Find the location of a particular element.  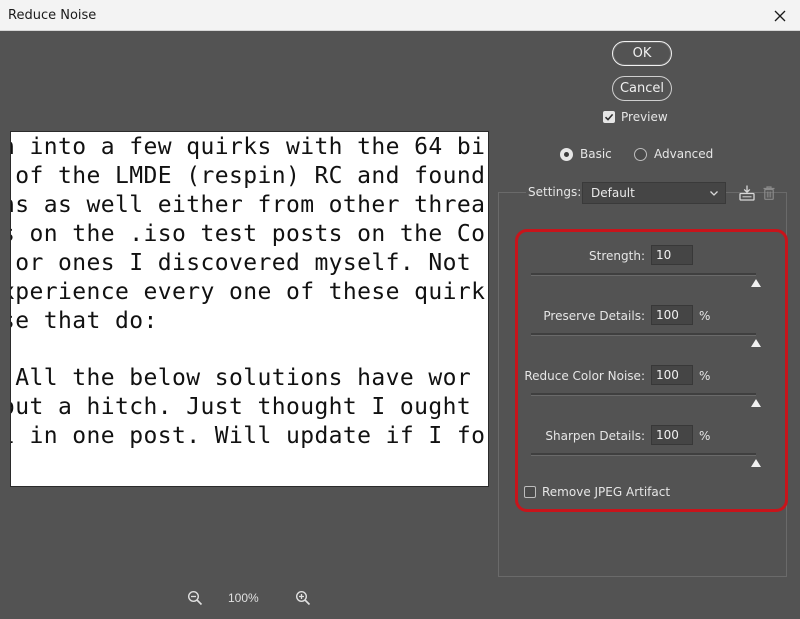

settings-label: Settings: is located at coordinates (555, 192).